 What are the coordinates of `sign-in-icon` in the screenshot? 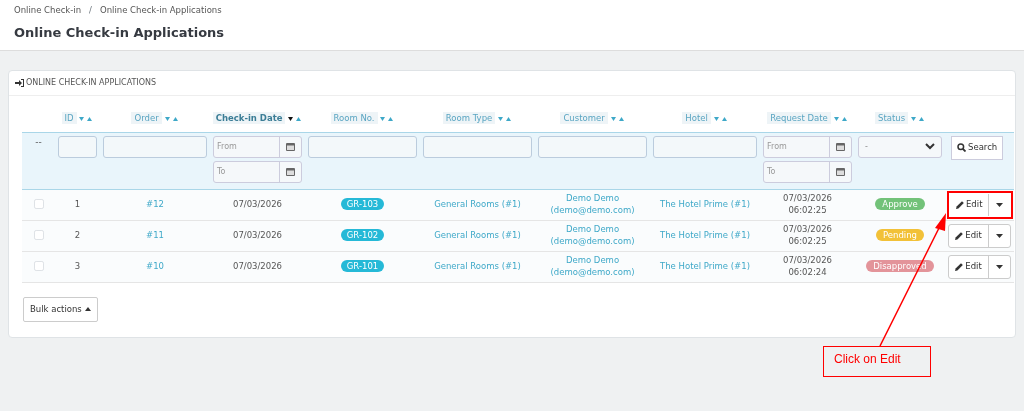 It's located at (19, 83).